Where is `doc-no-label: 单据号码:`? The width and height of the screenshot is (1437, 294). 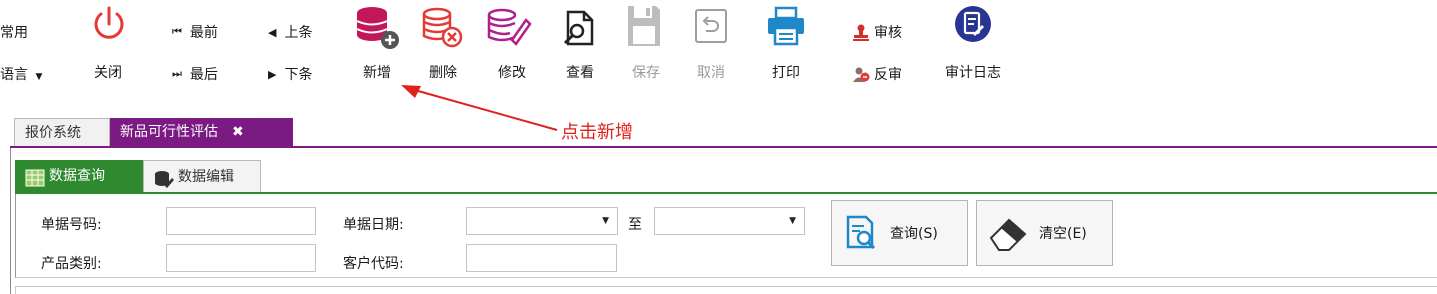
doc-no-label: 单据号码: is located at coordinates (71, 225).